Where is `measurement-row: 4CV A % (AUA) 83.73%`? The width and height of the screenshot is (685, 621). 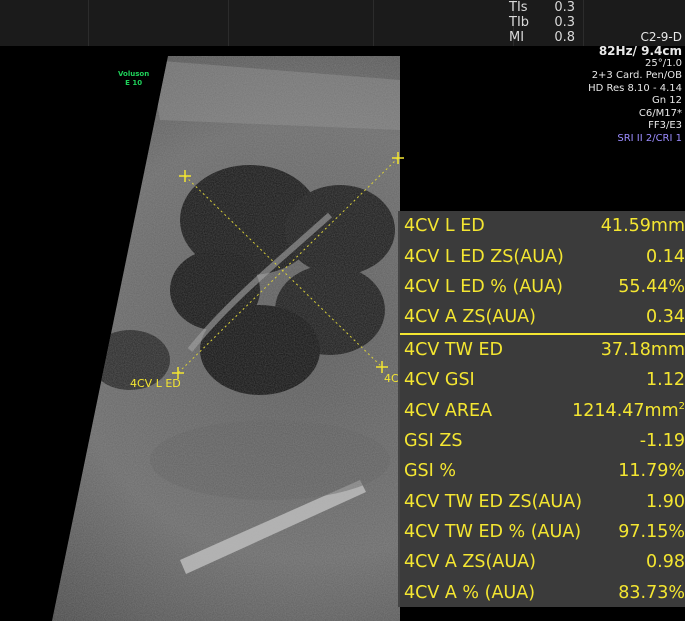
measurement-row: 4CV A % (AUA) 83.73% is located at coordinates (541, 593).